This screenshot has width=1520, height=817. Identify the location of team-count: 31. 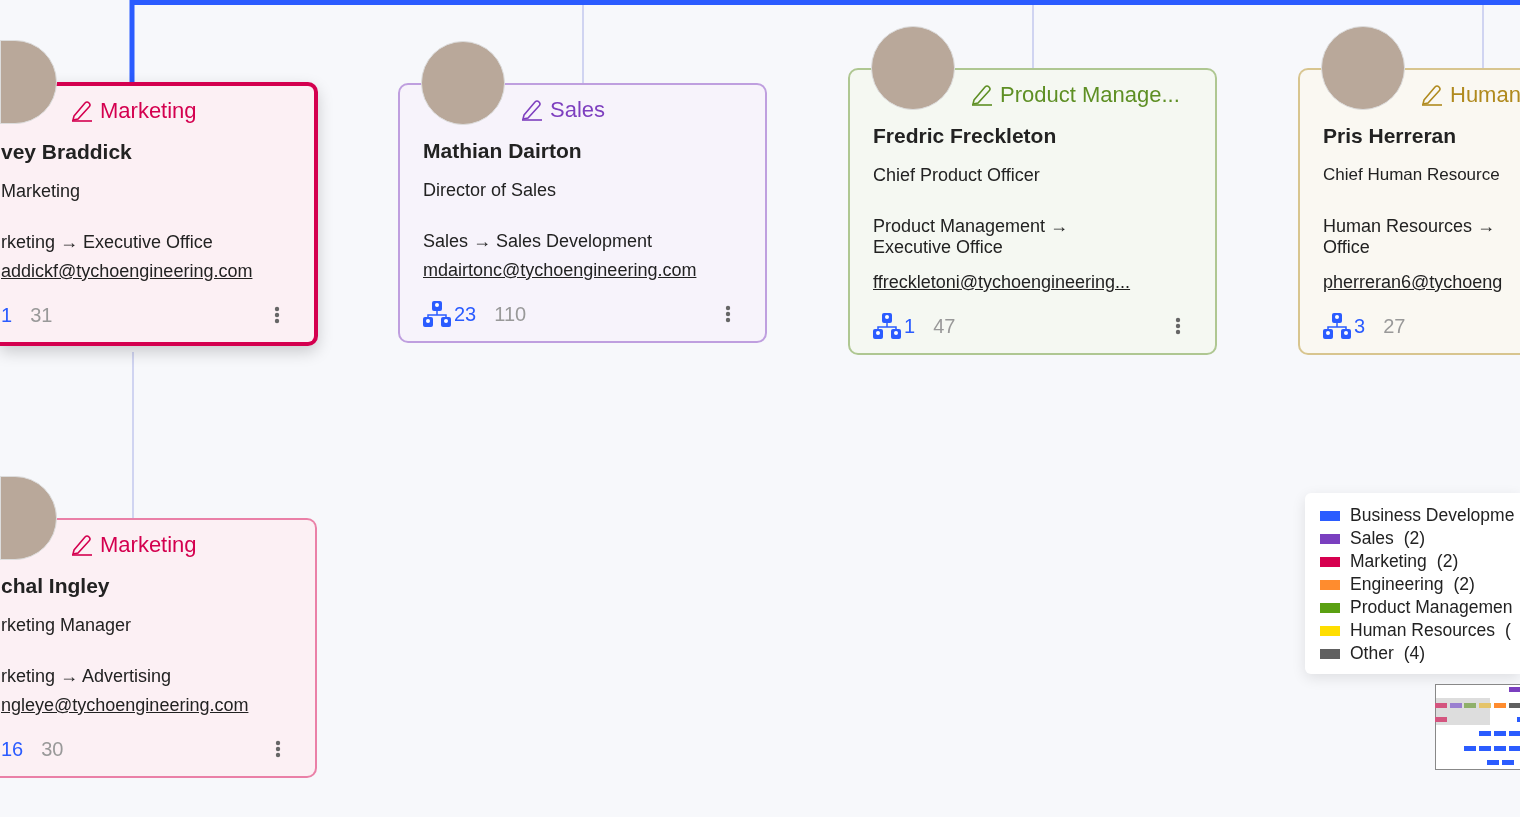
(41, 315).